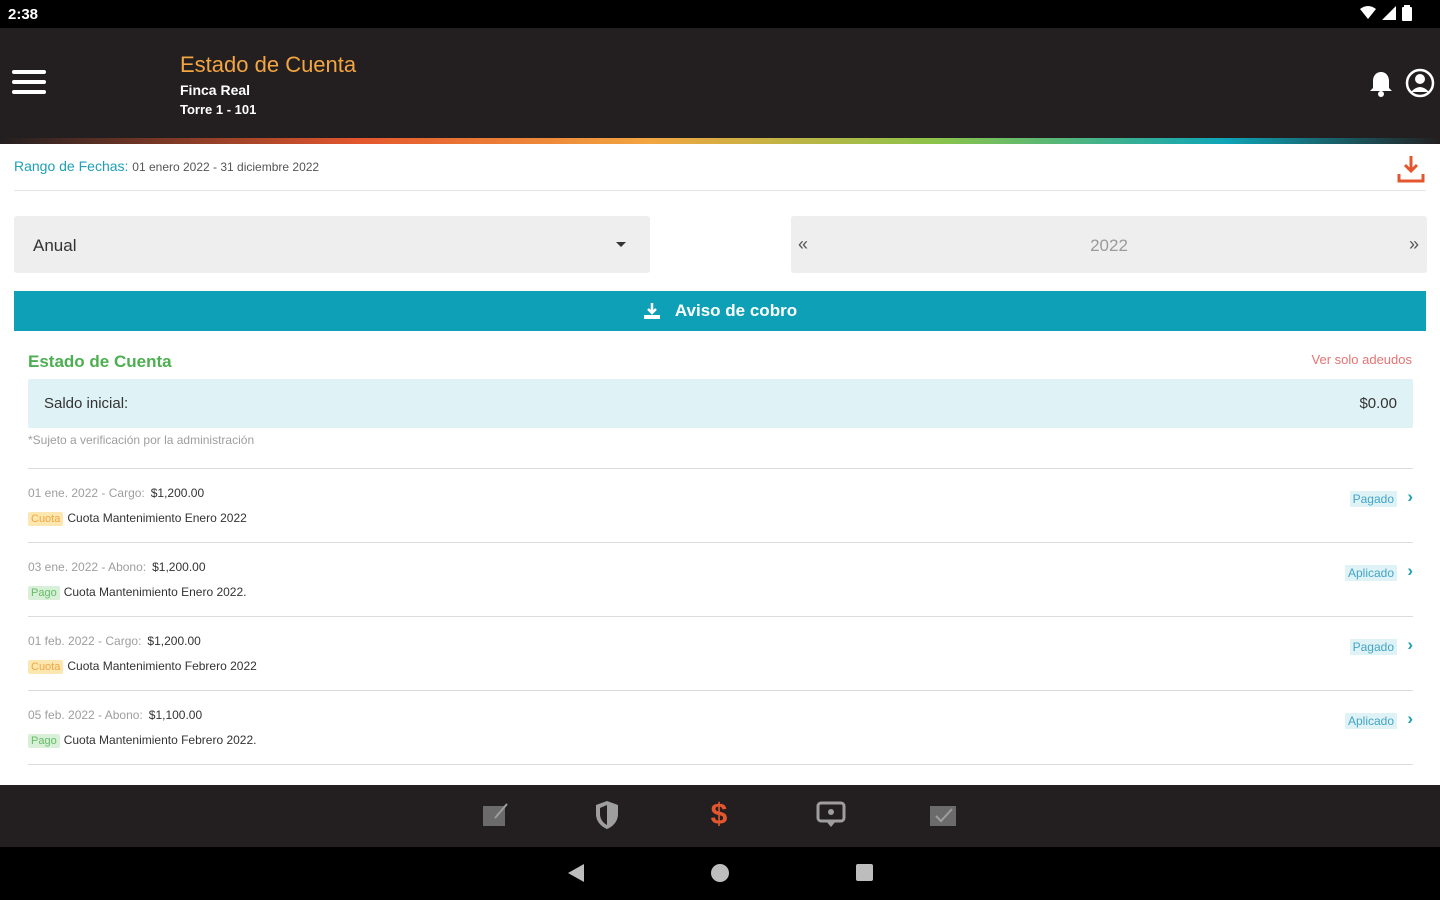  Describe the element at coordinates (55, 245) in the screenshot. I see `period-select-value: Anual` at that location.